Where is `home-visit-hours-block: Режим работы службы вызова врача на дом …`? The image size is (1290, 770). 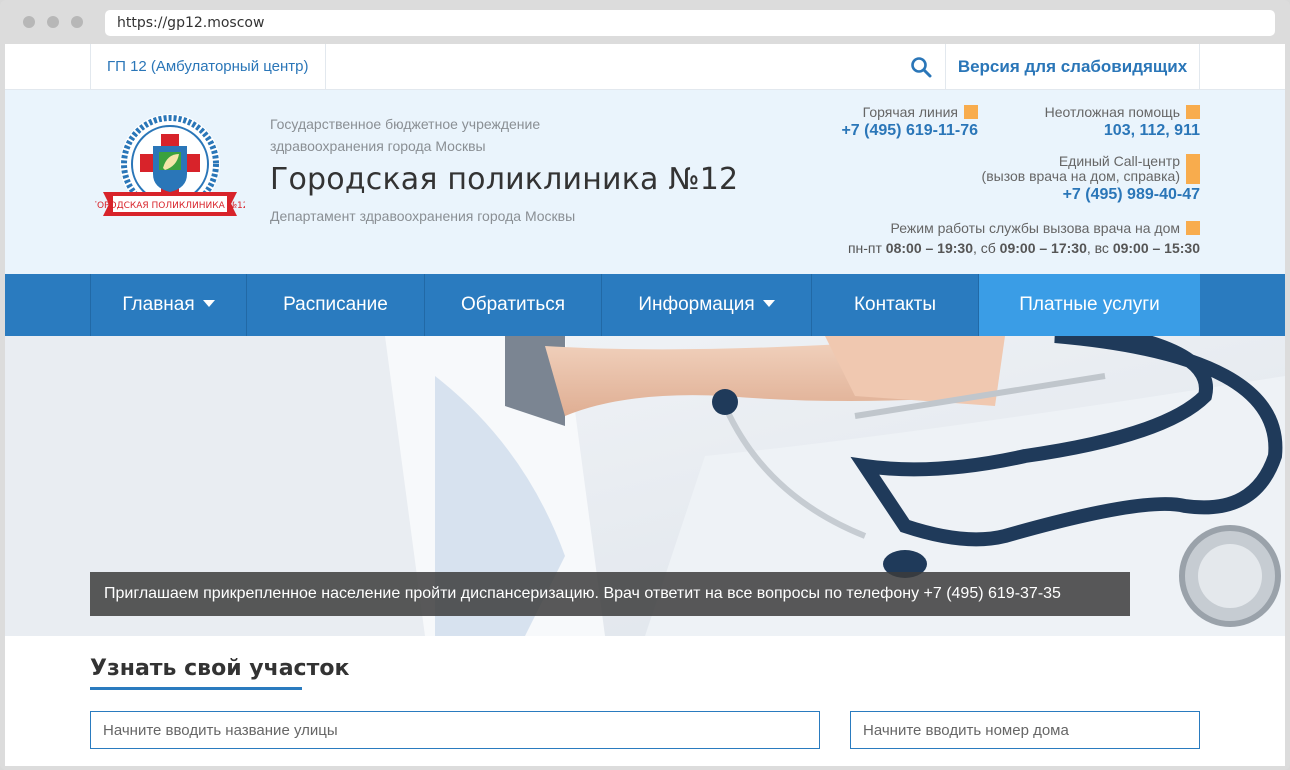 home-visit-hours-block: Режим работы службы вызова врача на дом … is located at coordinates (1024, 238).